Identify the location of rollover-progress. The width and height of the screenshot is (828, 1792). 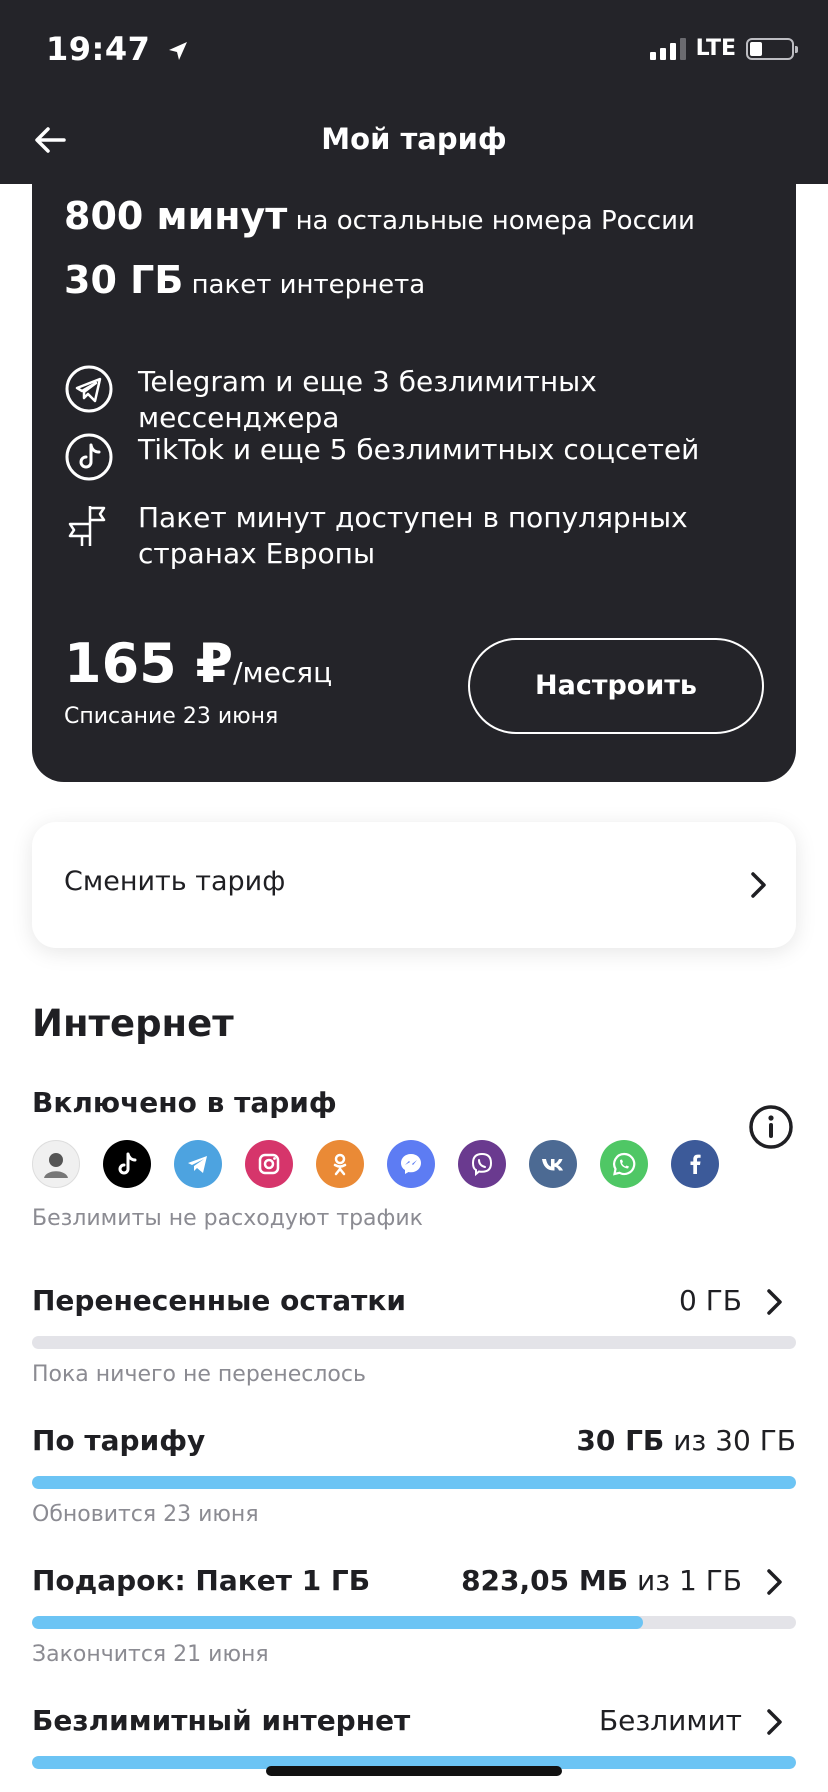
(414, 1342).